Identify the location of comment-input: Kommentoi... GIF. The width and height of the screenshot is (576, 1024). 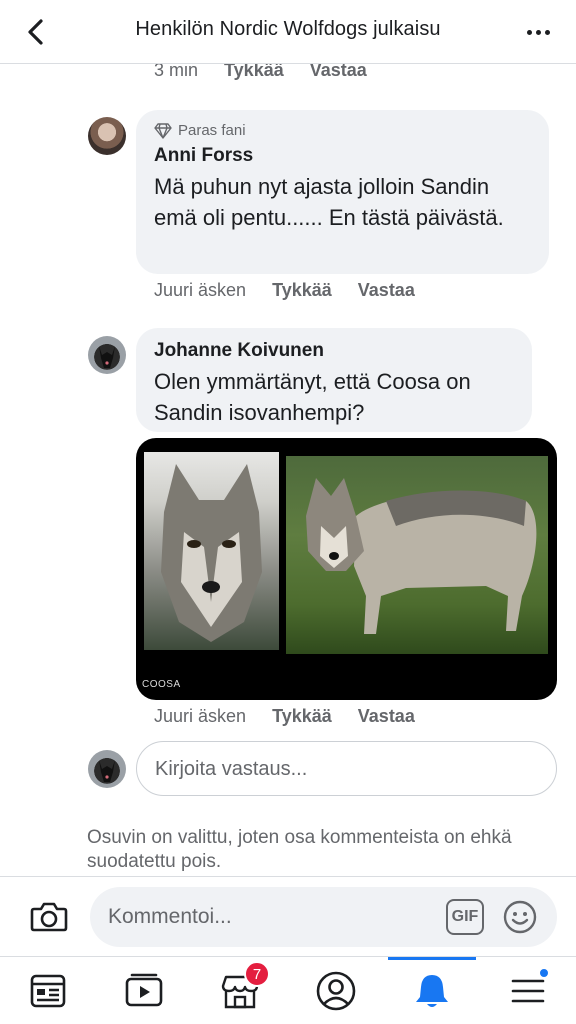
(323, 917).